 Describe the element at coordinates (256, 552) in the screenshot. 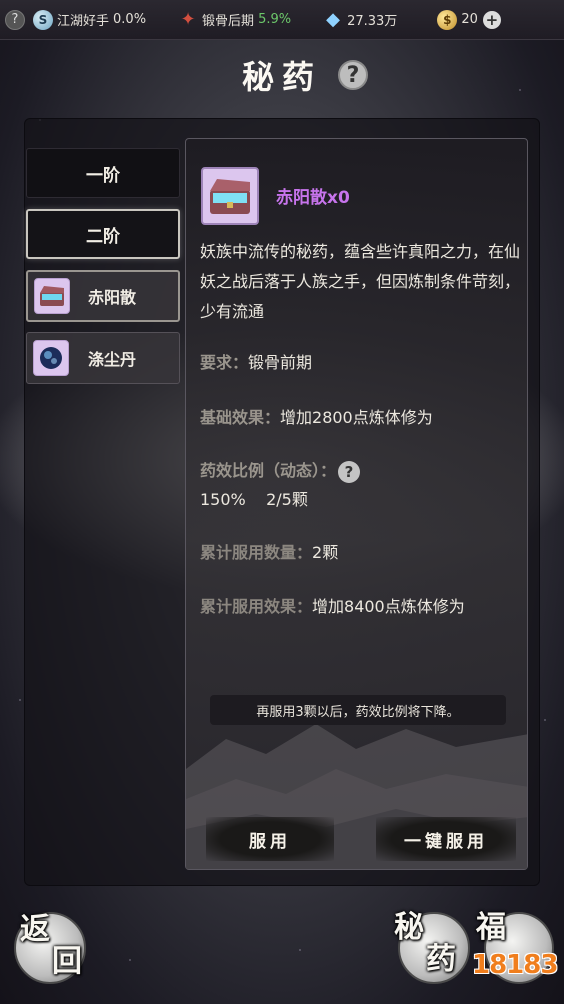

I see `total-count-label: 累计服用数量：` at that location.